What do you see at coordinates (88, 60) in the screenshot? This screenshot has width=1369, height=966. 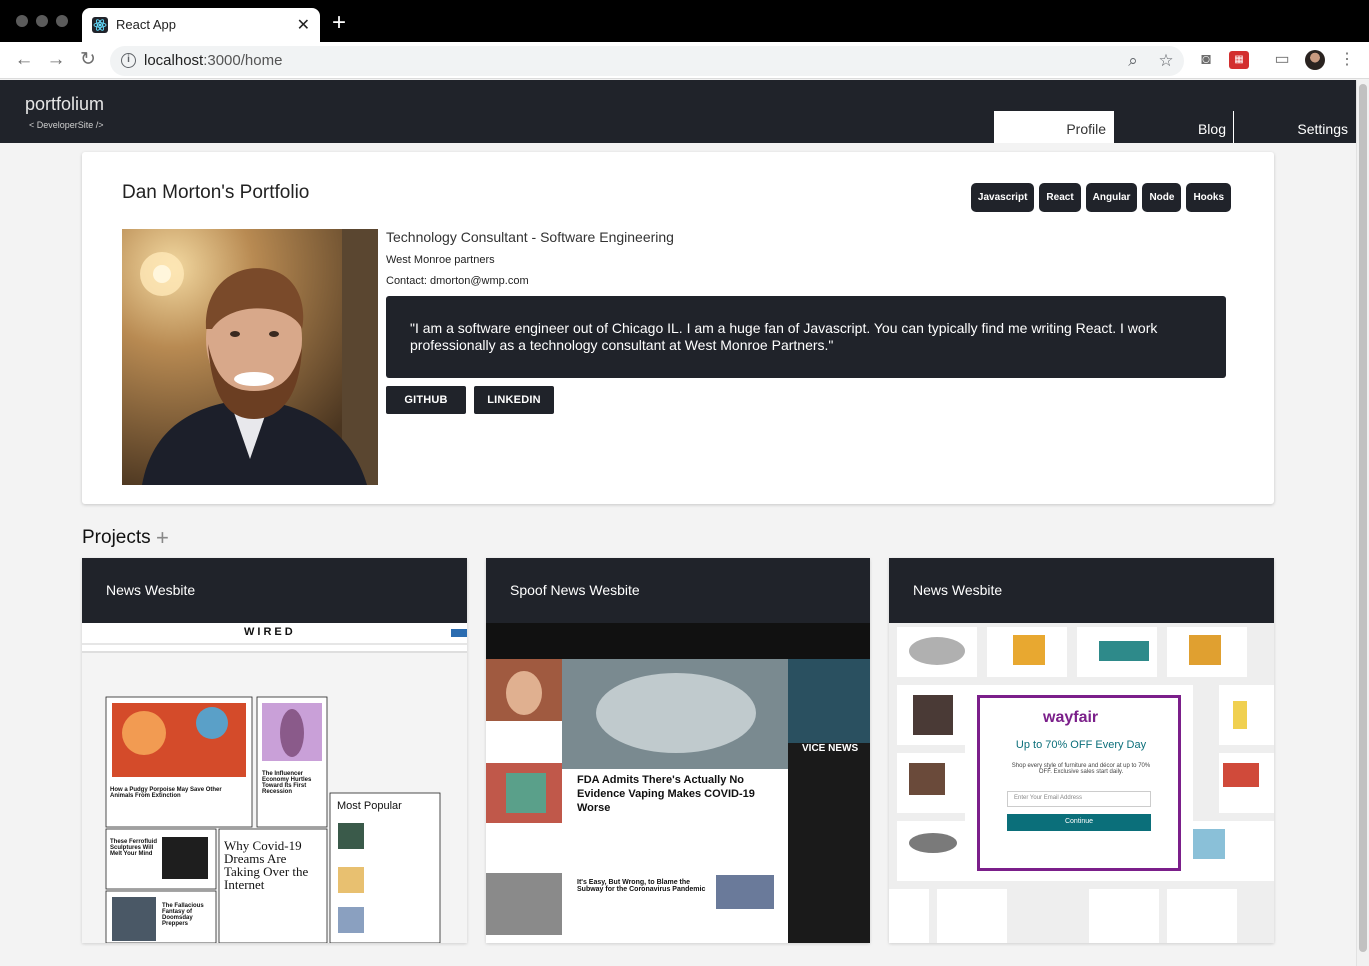 I see `reload-icon: ↻` at bounding box center [88, 60].